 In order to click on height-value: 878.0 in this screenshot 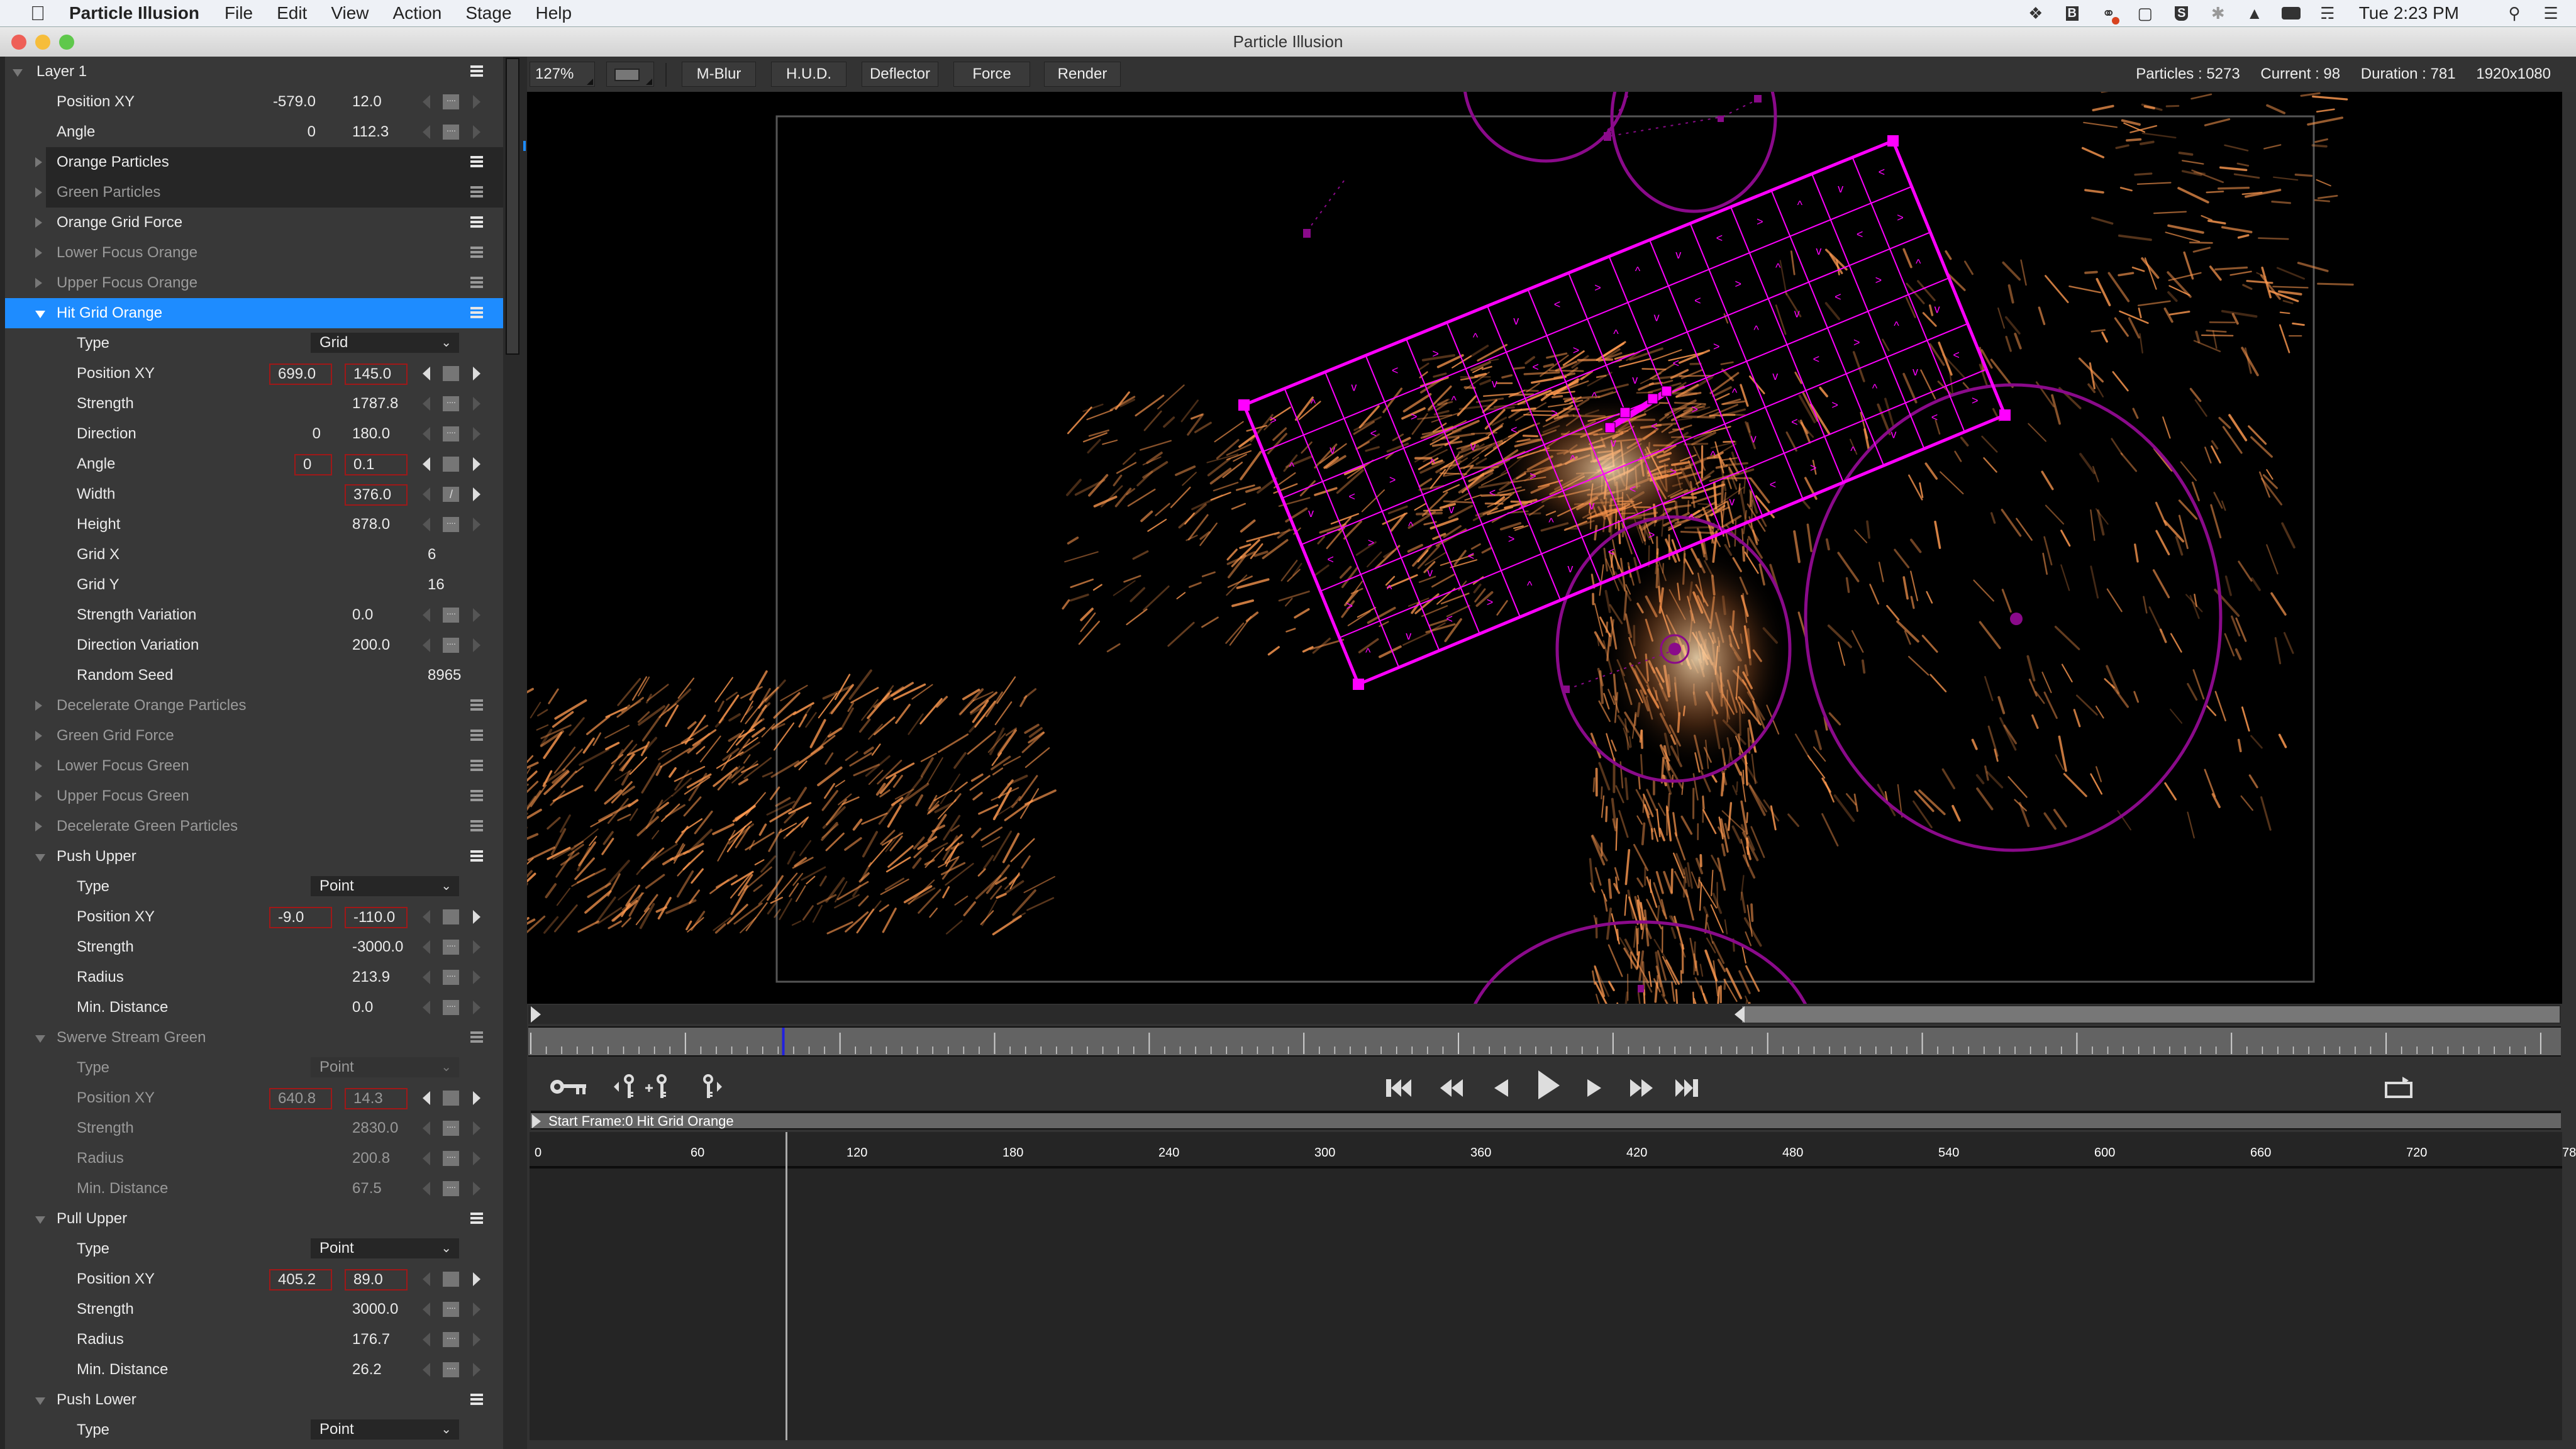, I will do `click(371, 524)`.